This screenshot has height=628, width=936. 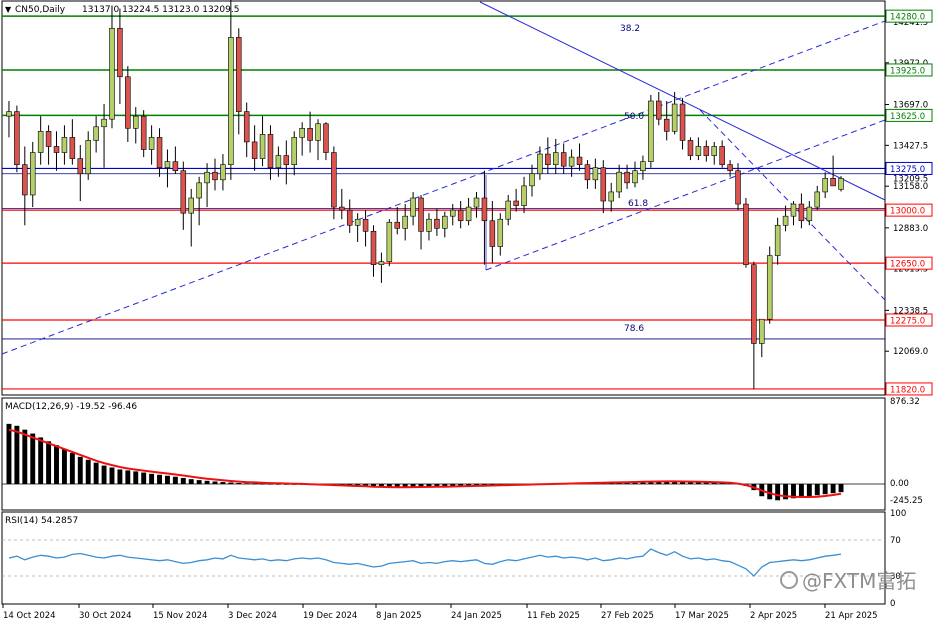 What do you see at coordinates (909, 320) in the screenshot?
I see `level-badge: 12275.0` at bounding box center [909, 320].